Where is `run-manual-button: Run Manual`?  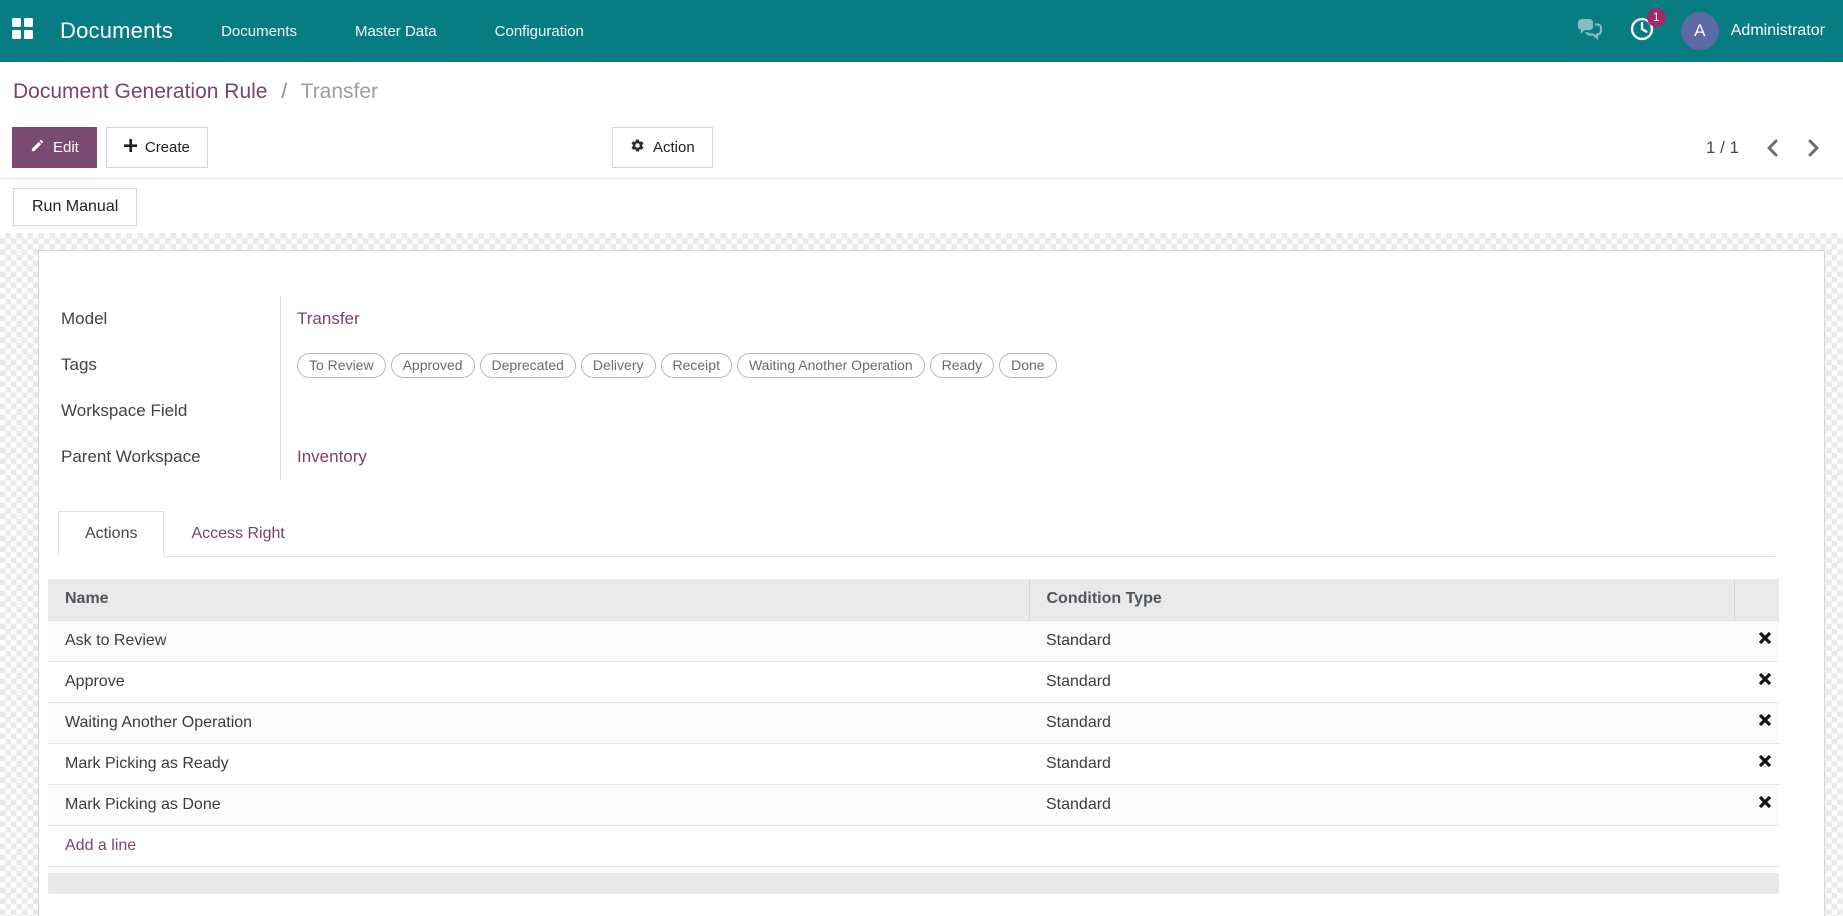 run-manual-button: Run Manual is located at coordinates (75, 207).